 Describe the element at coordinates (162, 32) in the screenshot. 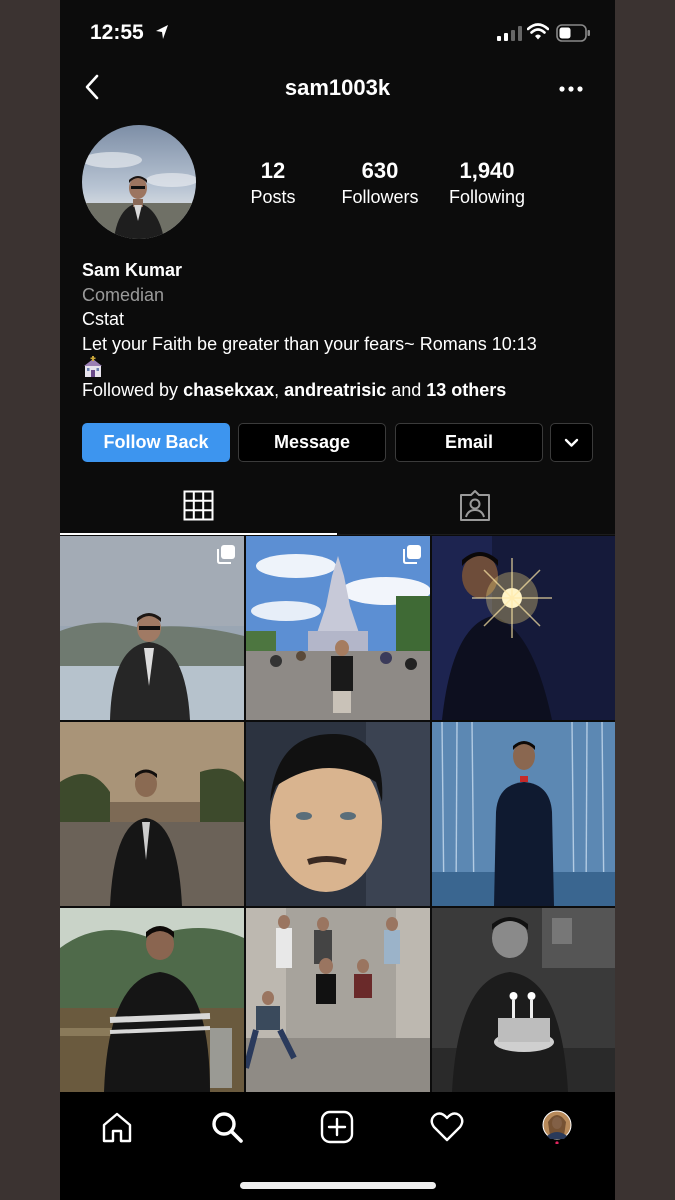

I see `location-arrow-icon` at that location.